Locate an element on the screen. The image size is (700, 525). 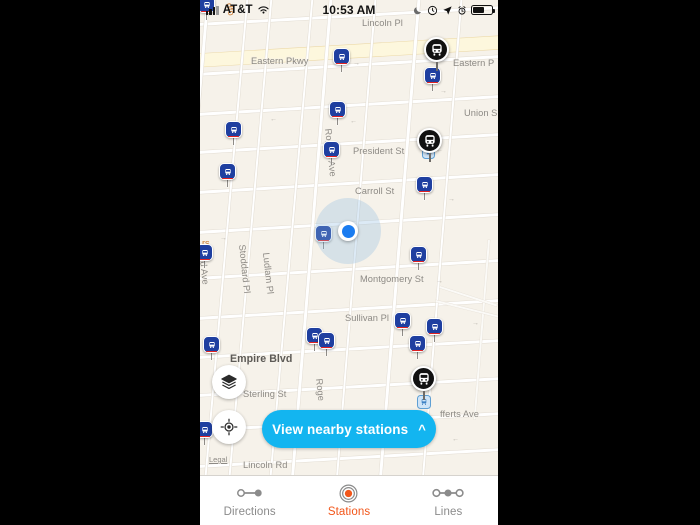
layers-button is located at coordinates (229, 382).